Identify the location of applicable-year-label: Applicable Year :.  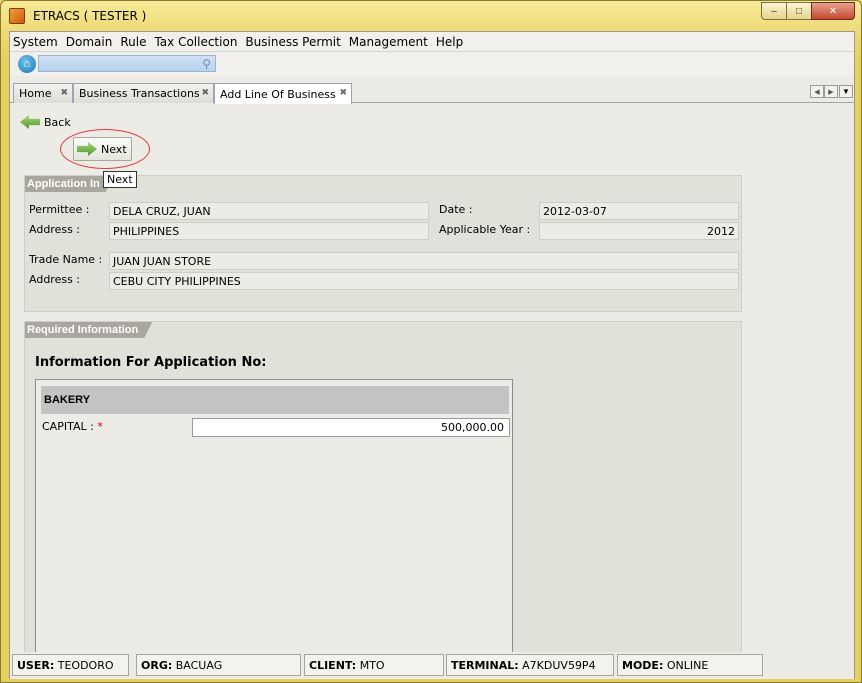
(485, 229).